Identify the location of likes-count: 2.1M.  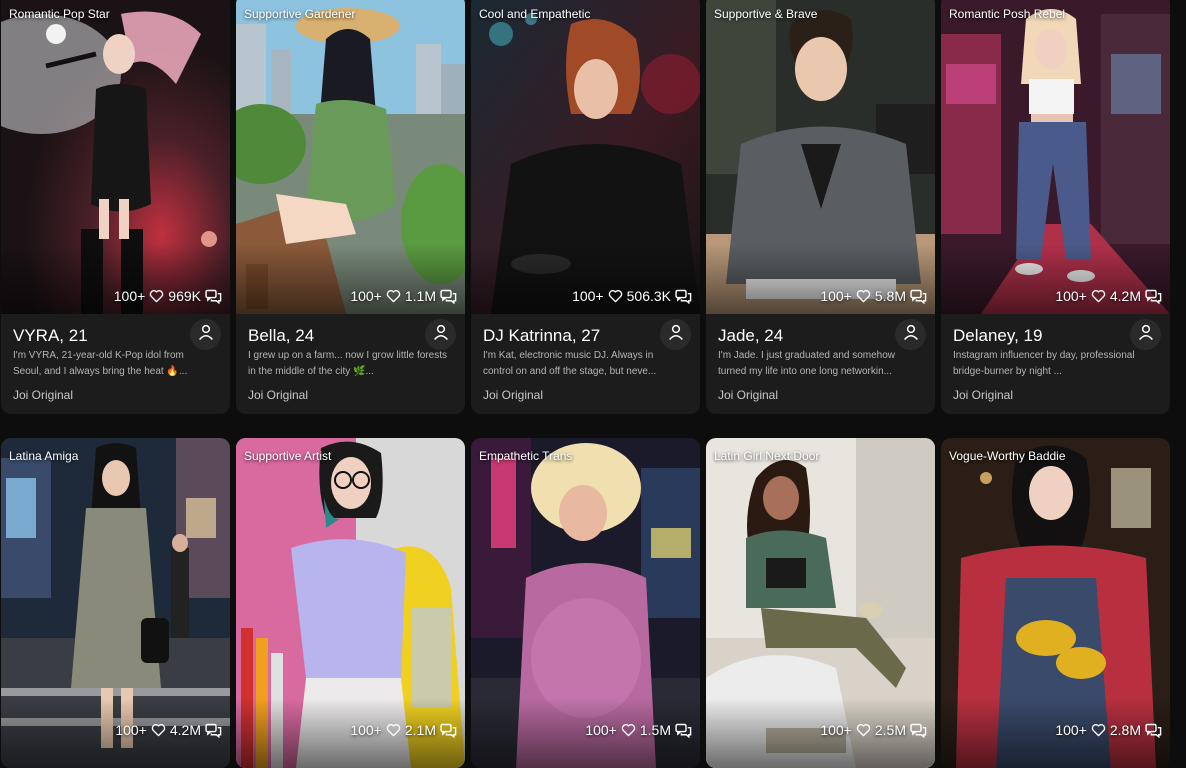
(420, 730).